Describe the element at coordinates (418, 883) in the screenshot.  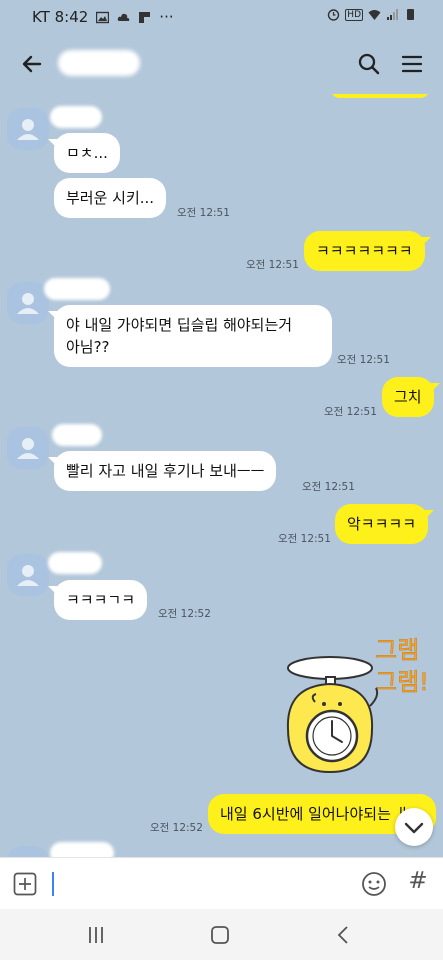
I see `hashtag-button: #` at that location.